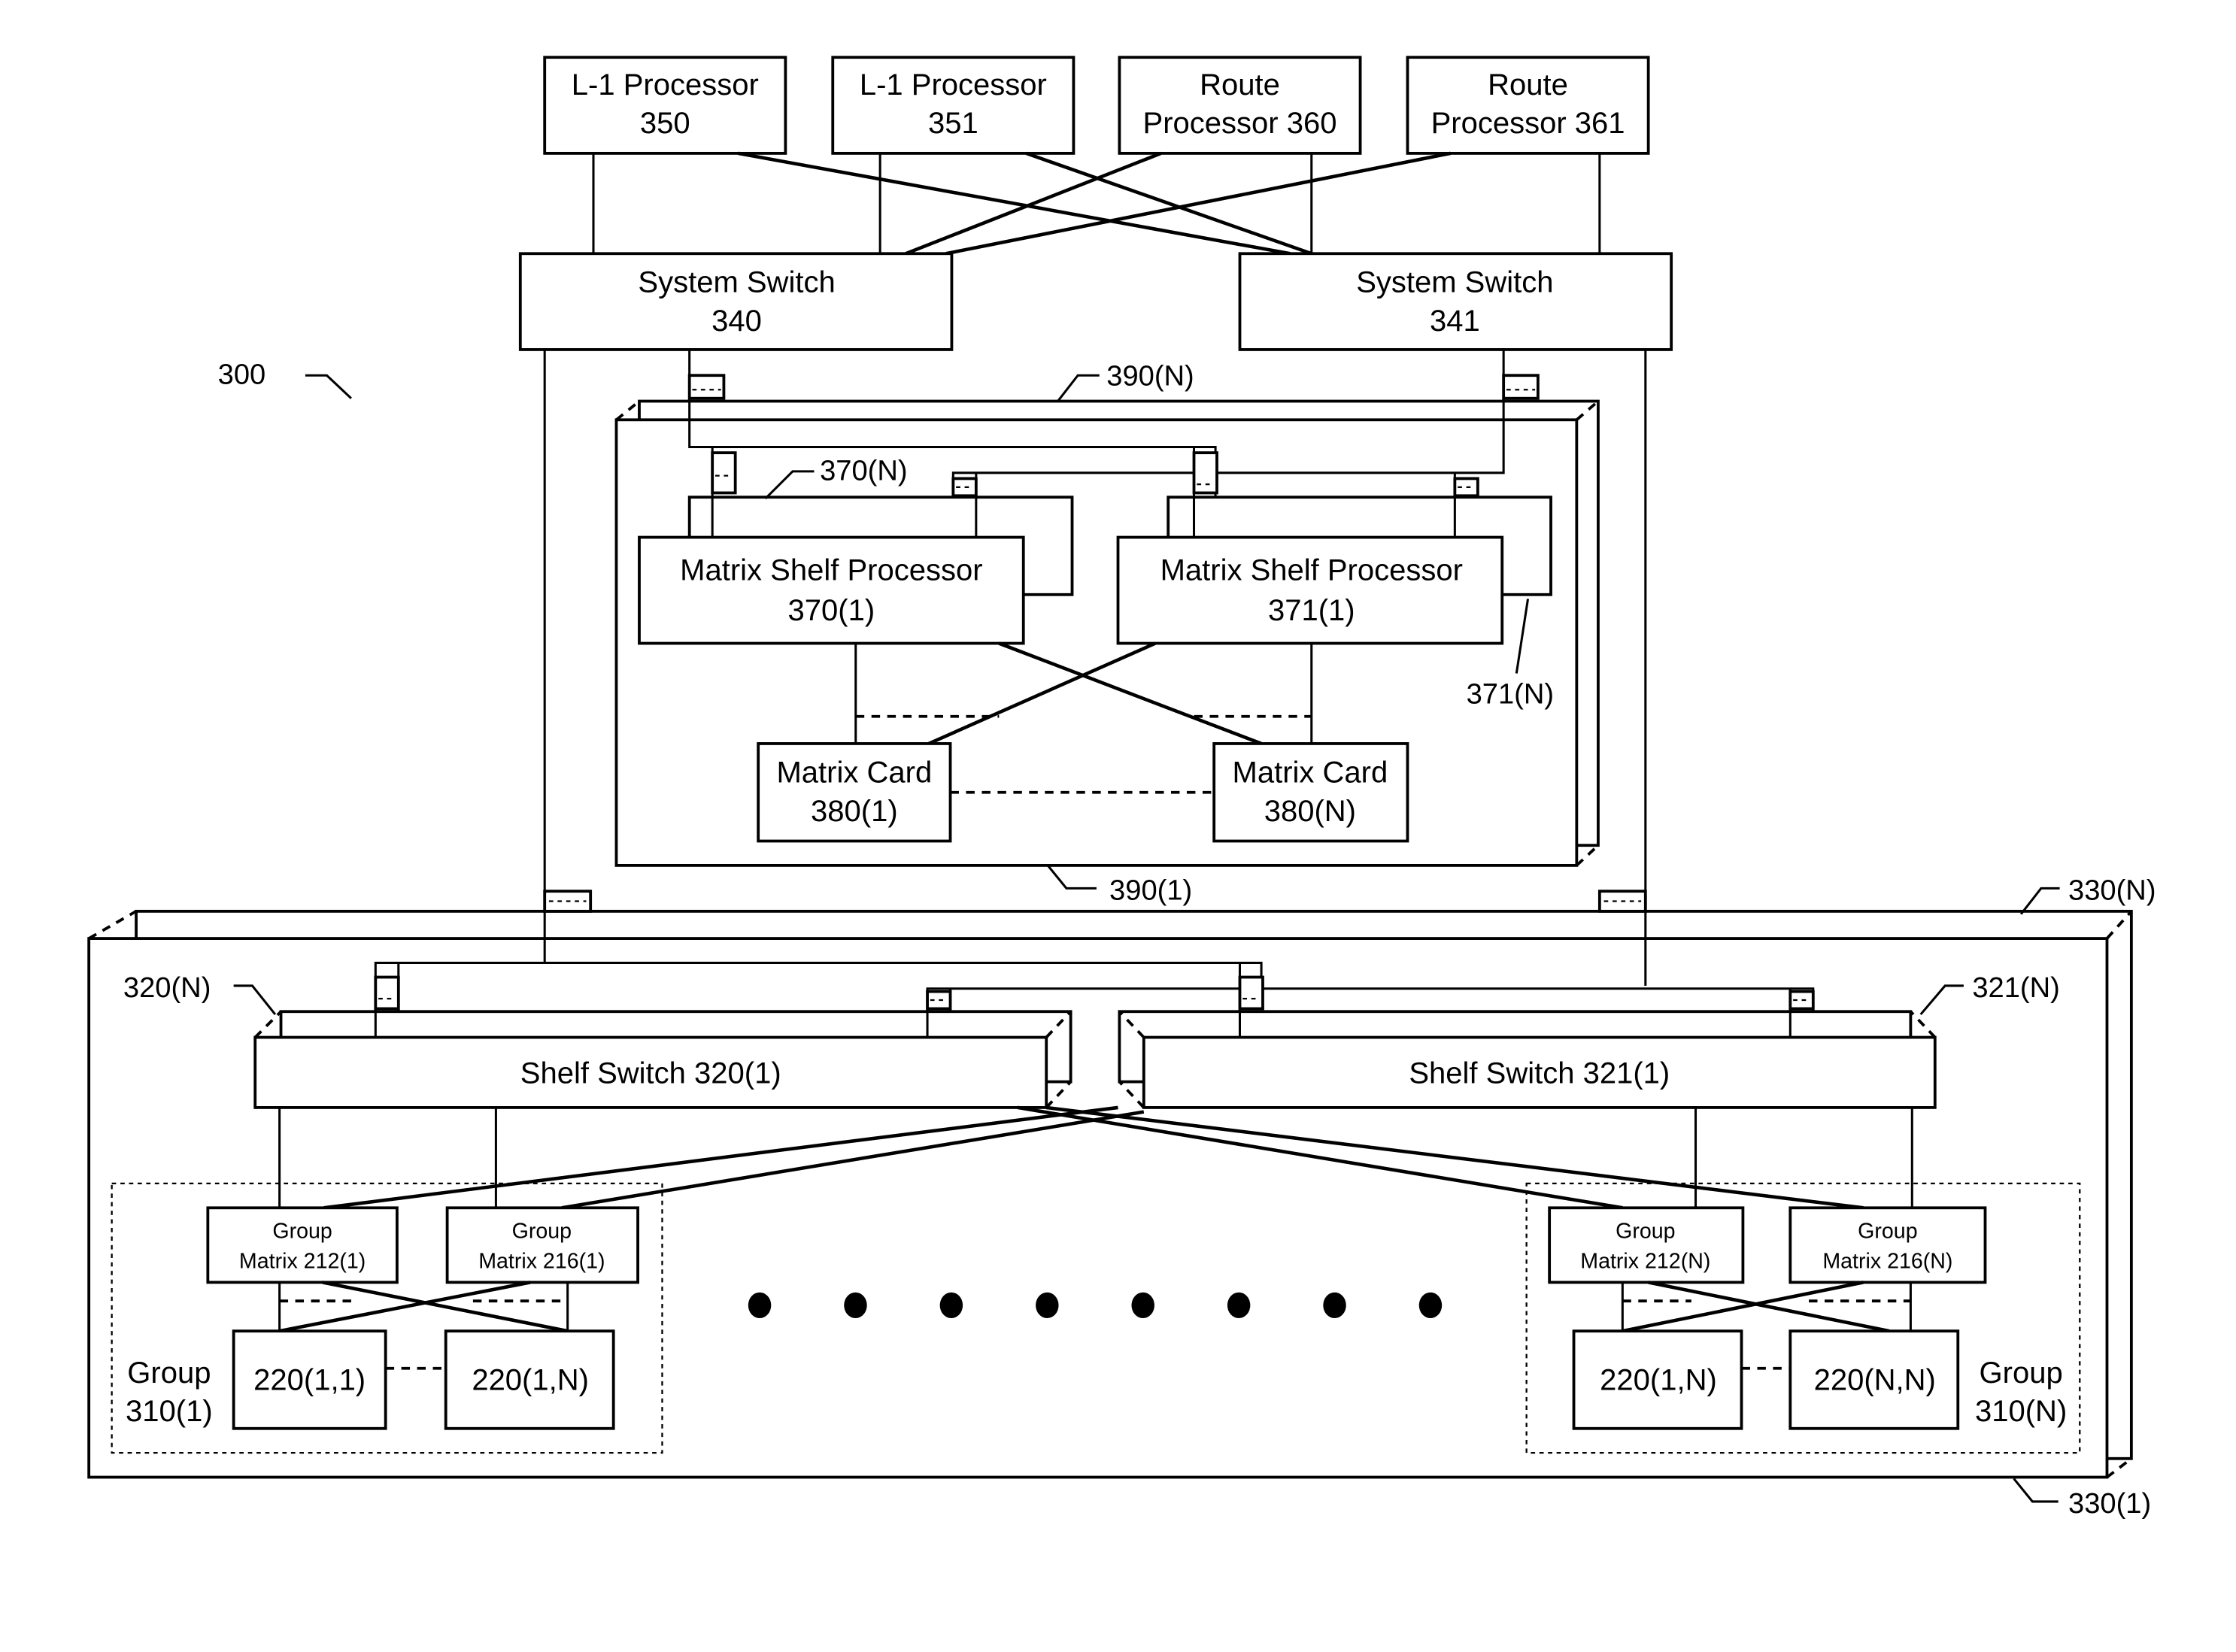 The width and height of the screenshot is (2236, 1652). What do you see at coordinates (736, 282) in the screenshot?
I see `system-switch-340-line1: System Switch` at bounding box center [736, 282].